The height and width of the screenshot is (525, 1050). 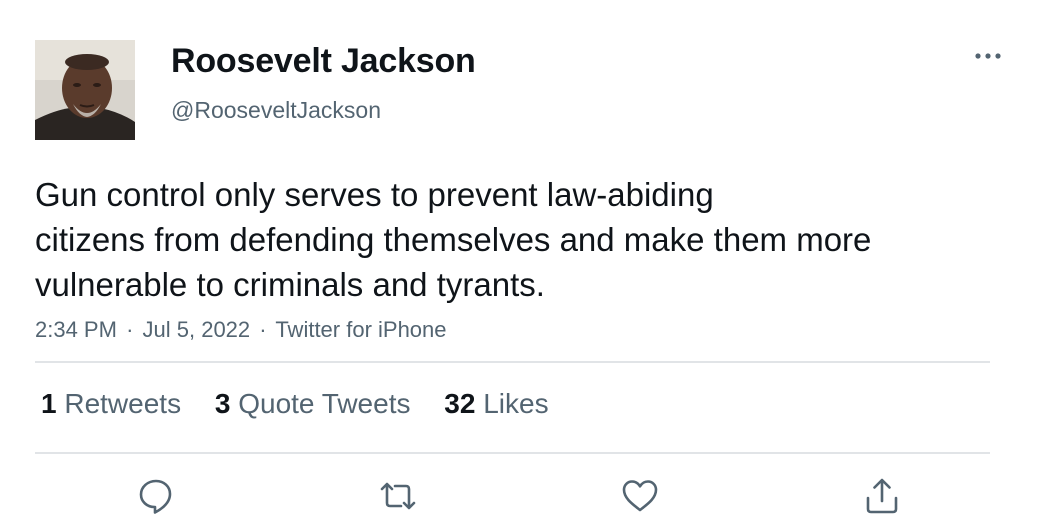 What do you see at coordinates (323, 61) in the screenshot?
I see `display-name: Roosevelt Jackson` at bounding box center [323, 61].